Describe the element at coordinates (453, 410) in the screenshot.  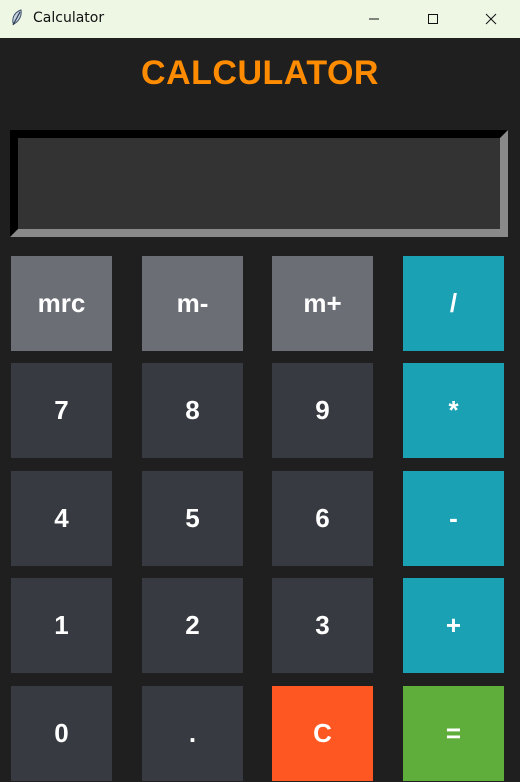
I see `multiply-button: *` at that location.